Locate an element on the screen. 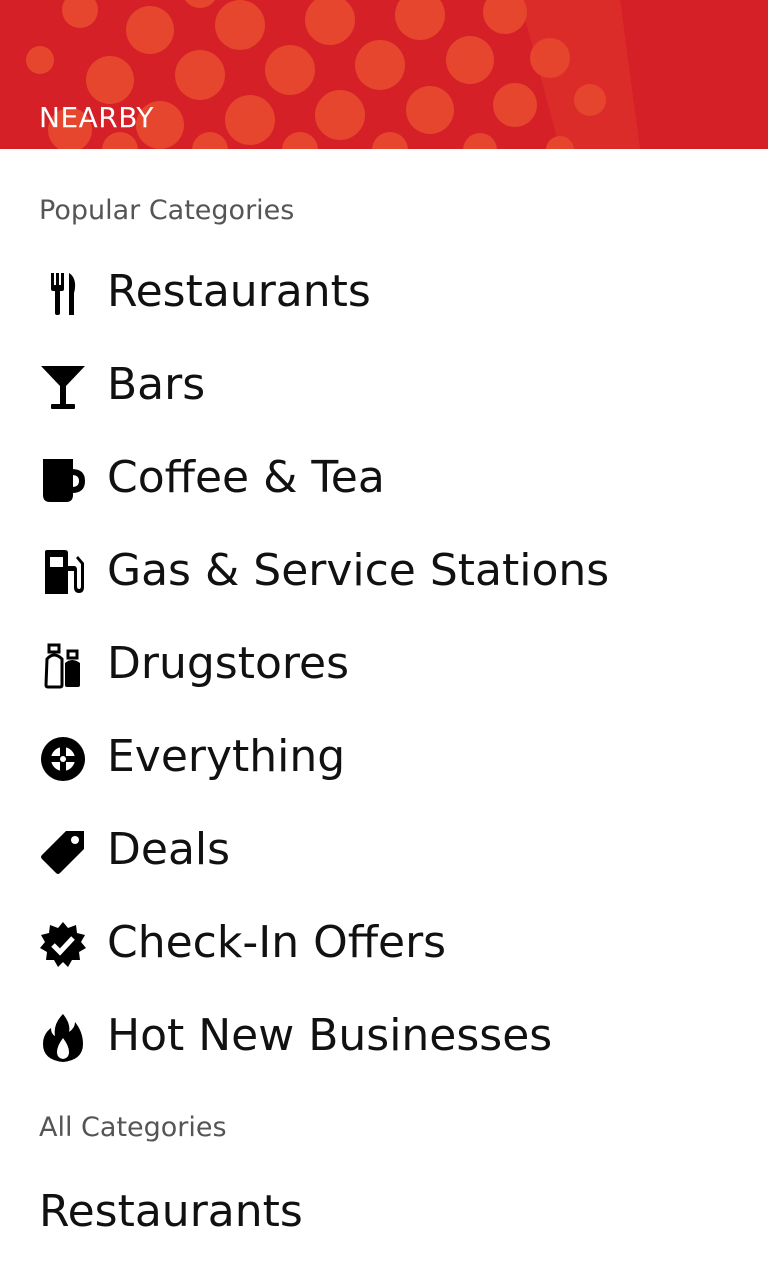 The width and height of the screenshot is (768, 1280). header-banner: NEARBY is located at coordinates (384, 74).